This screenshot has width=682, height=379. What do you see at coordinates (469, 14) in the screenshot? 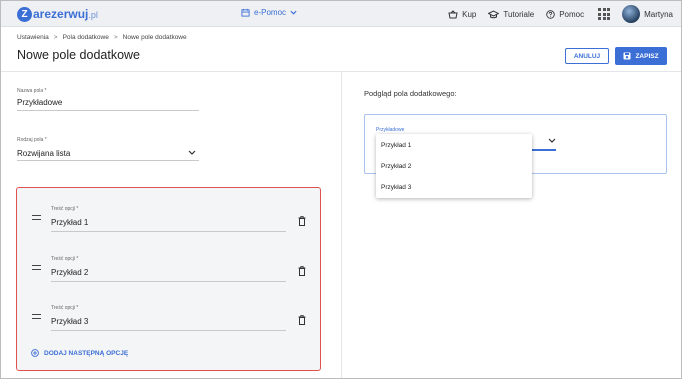
I see `buy-label: Kup` at bounding box center [469, 14].